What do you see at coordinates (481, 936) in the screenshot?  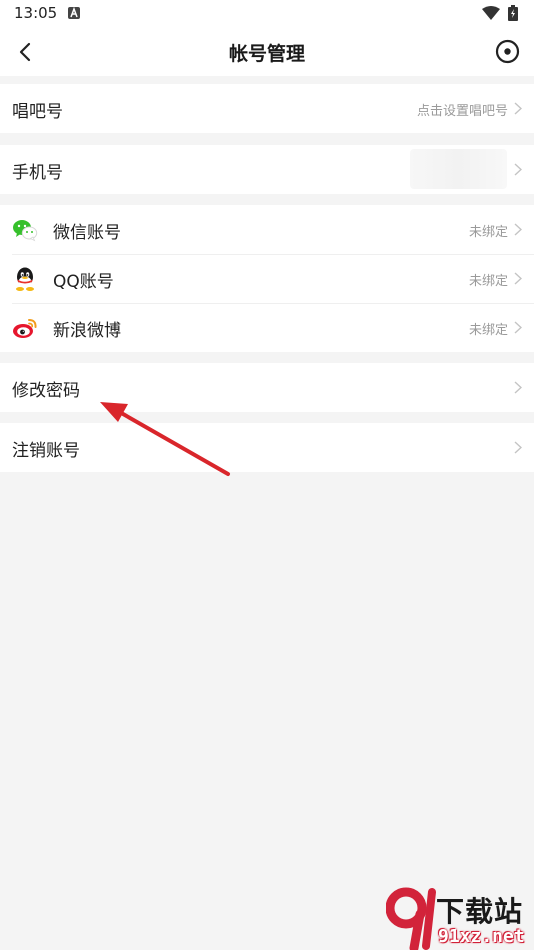 I see `watermark-url: 91xz.net` at bounding box center [481, 936].